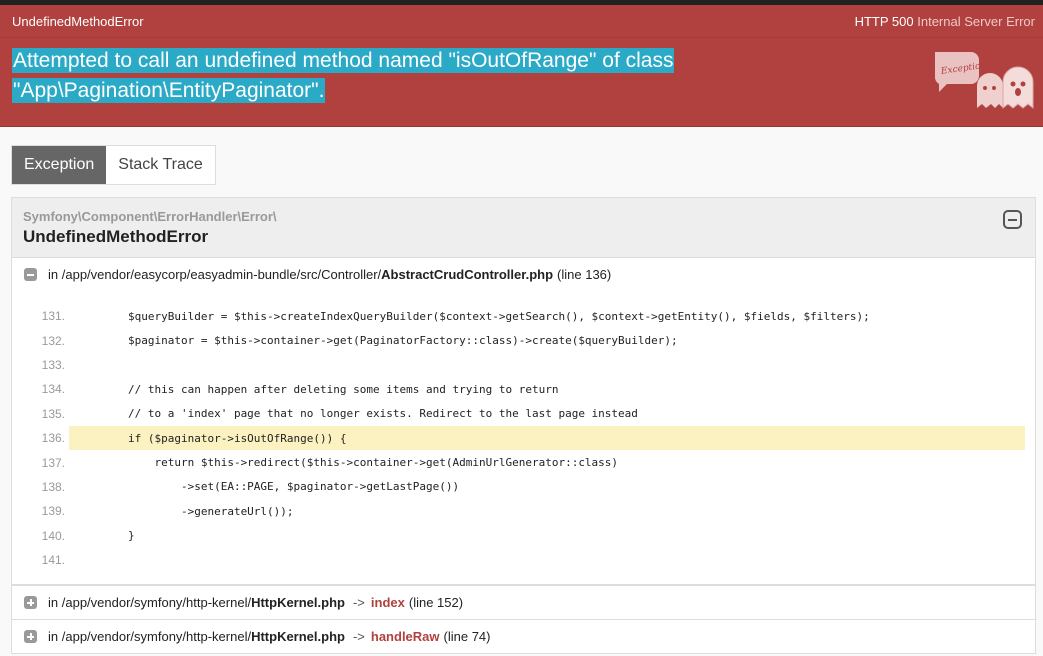 The image size is (1043, 656). Describe the element at coordinates (976, 21) in the screenshot. I see `status-text: Internal Server Error` at that location.